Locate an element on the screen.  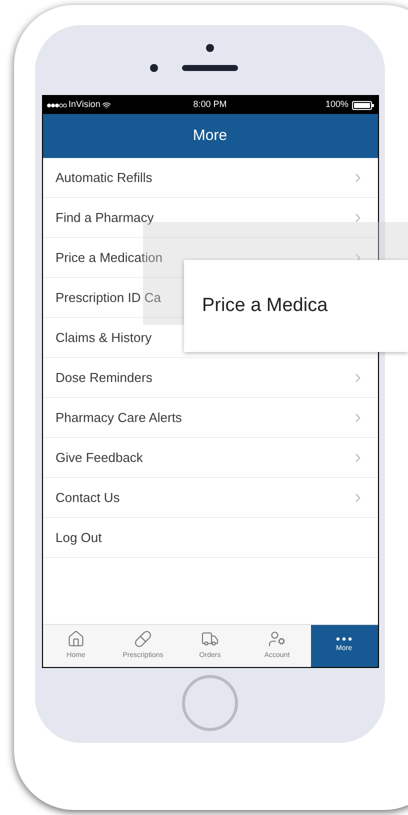
header-title: More is located at coordinates (210, 136).